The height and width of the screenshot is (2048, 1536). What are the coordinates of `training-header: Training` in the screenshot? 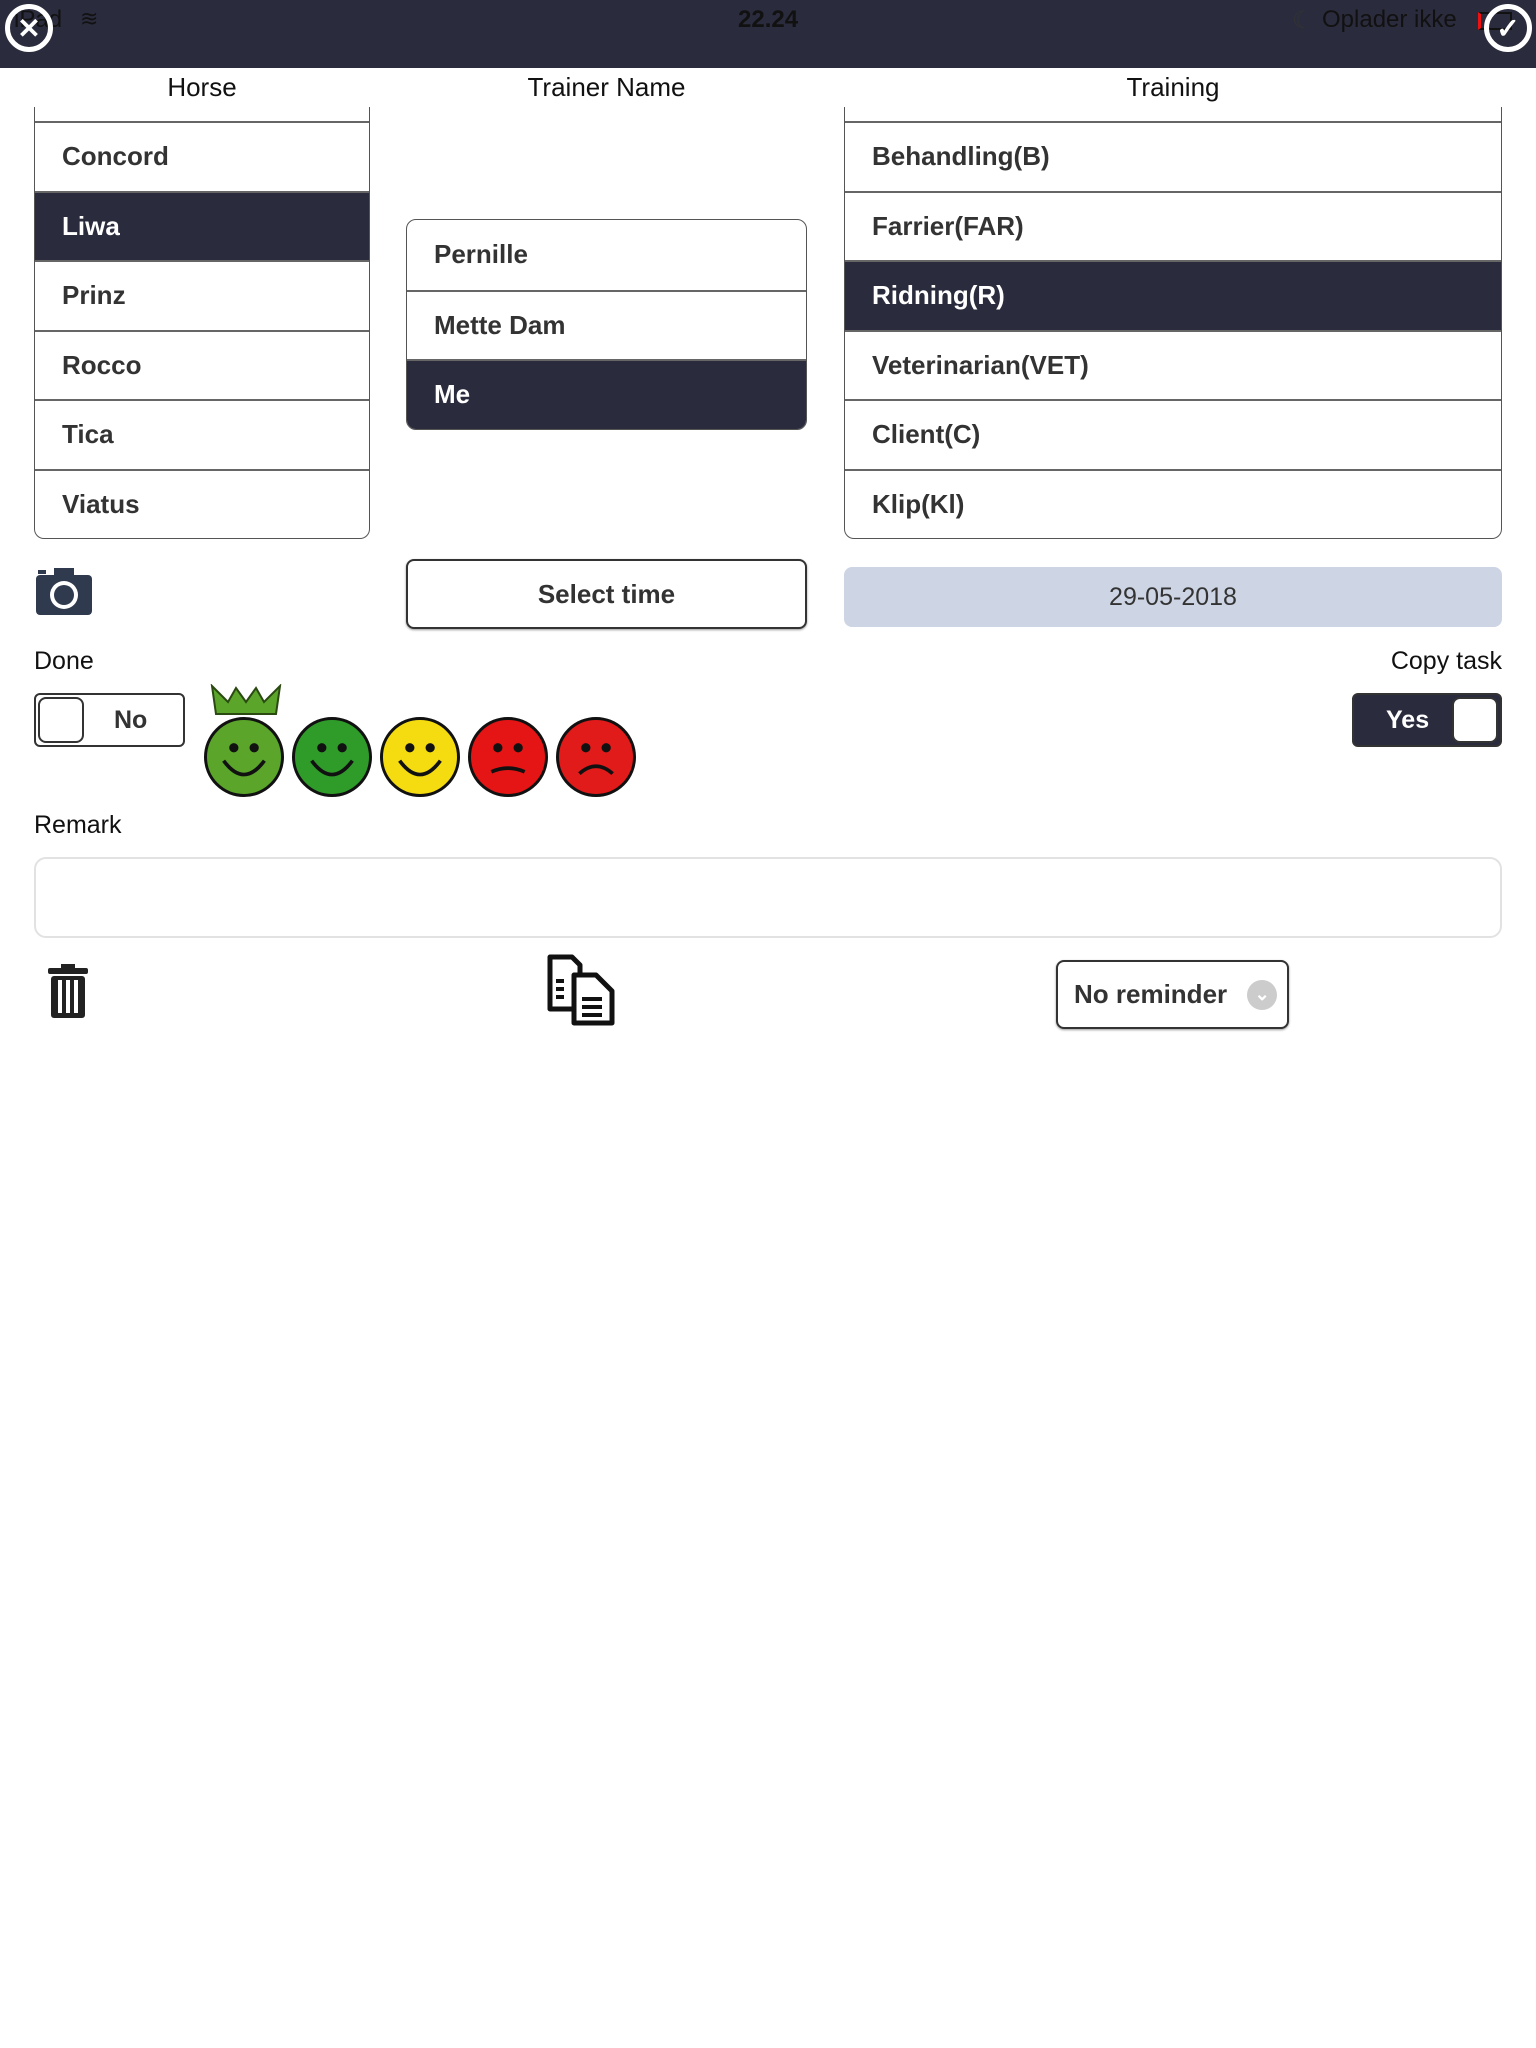 It's located at (1173, 87).